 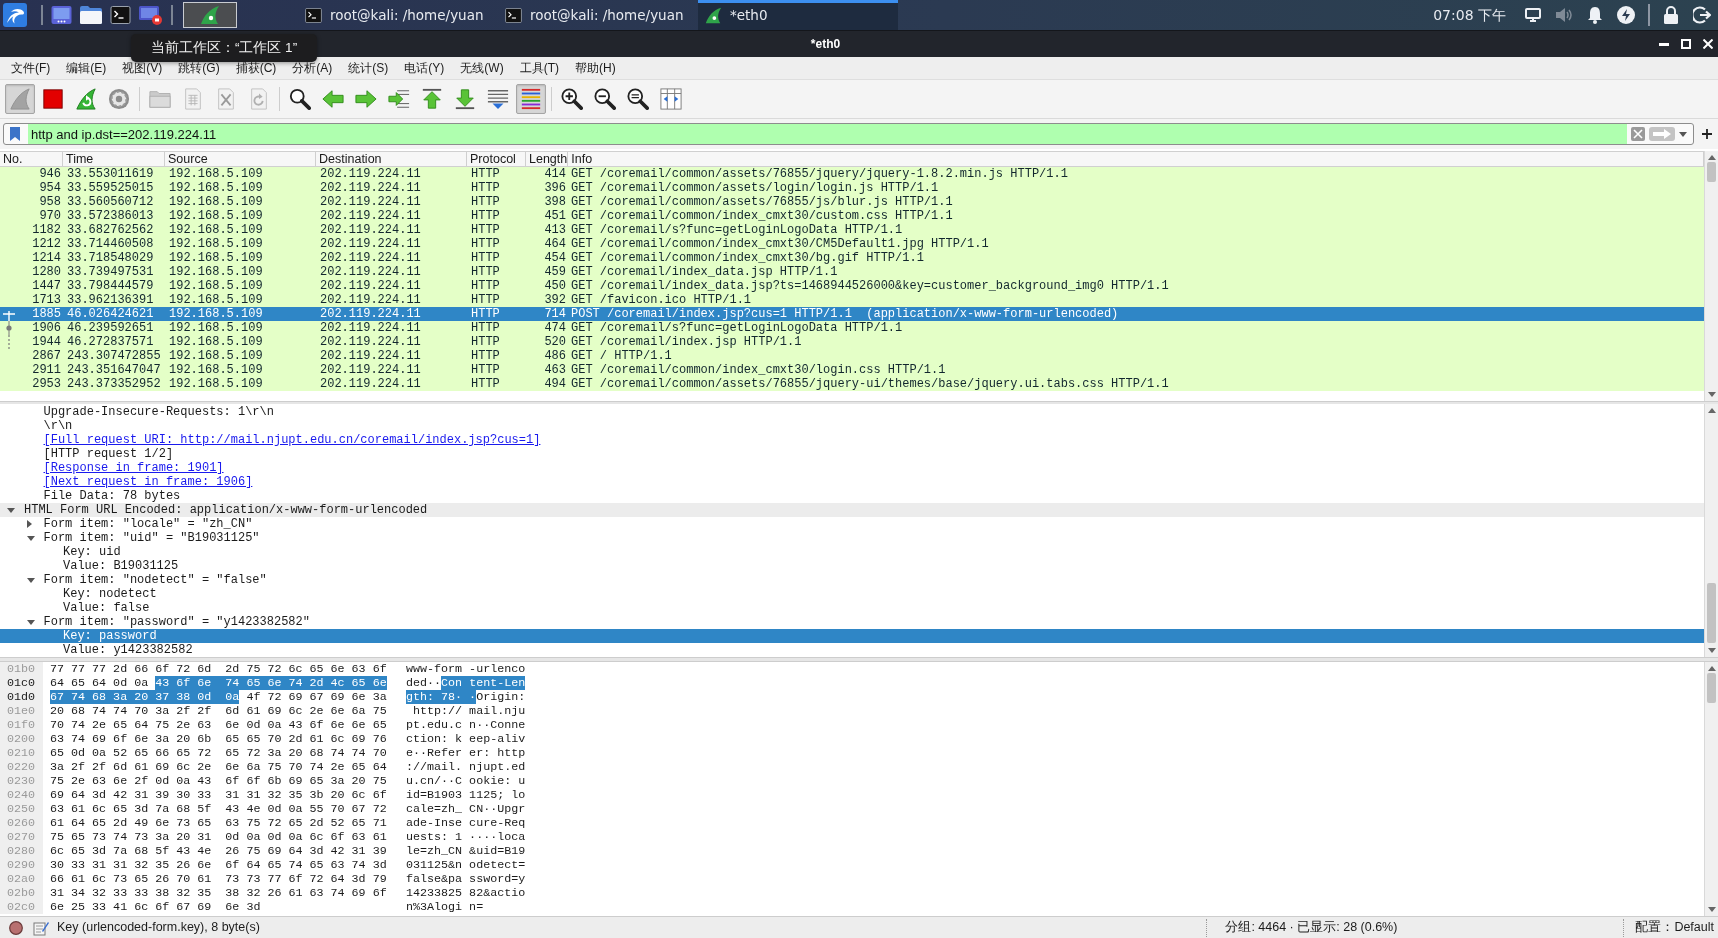 I want to click on tree-row: [HTTP request 1/2], so click(x=852, y=454).